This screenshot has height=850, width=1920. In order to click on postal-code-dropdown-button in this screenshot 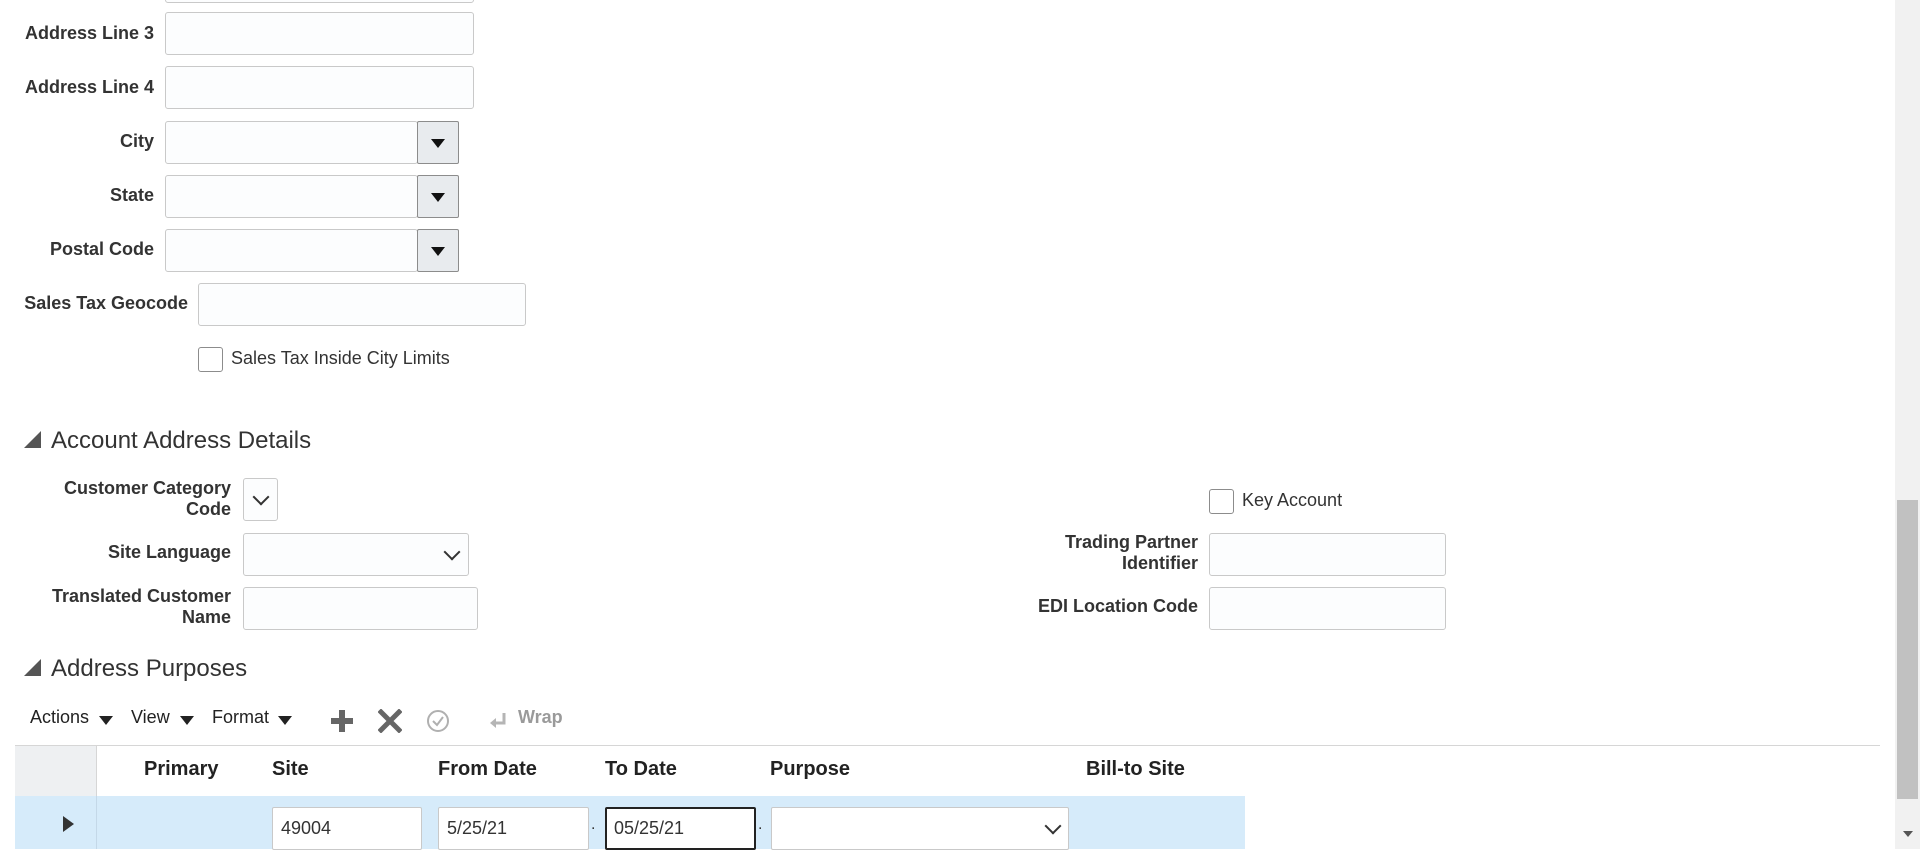, I will do `click(438, 250)`.